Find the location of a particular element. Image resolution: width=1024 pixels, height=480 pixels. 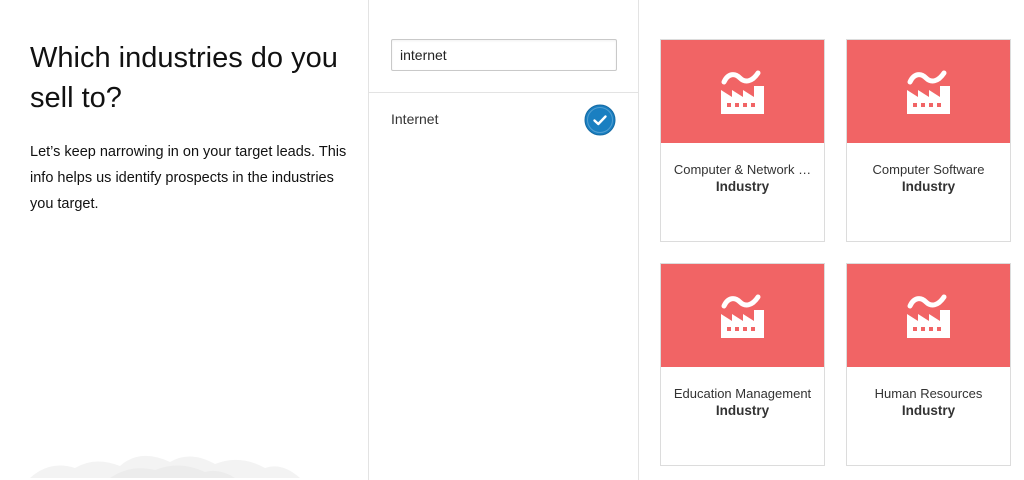

search-result-internet: Internet is located at coordinates (503, 119).